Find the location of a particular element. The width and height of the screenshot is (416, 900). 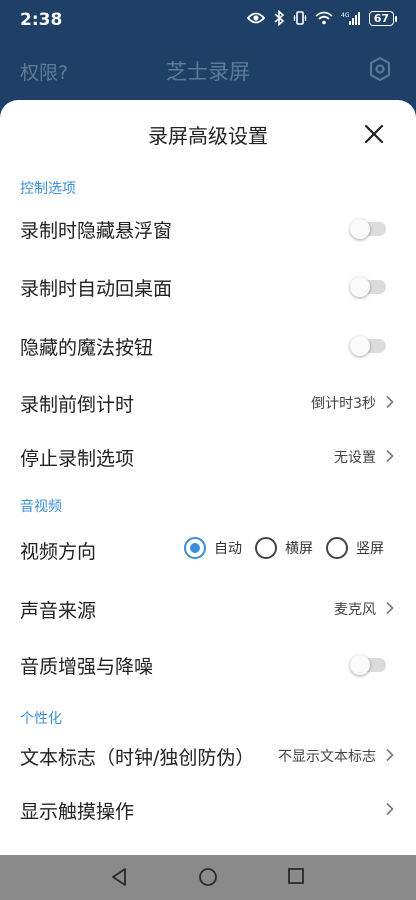

system-nav-bar is located at coordinates (208, 877).